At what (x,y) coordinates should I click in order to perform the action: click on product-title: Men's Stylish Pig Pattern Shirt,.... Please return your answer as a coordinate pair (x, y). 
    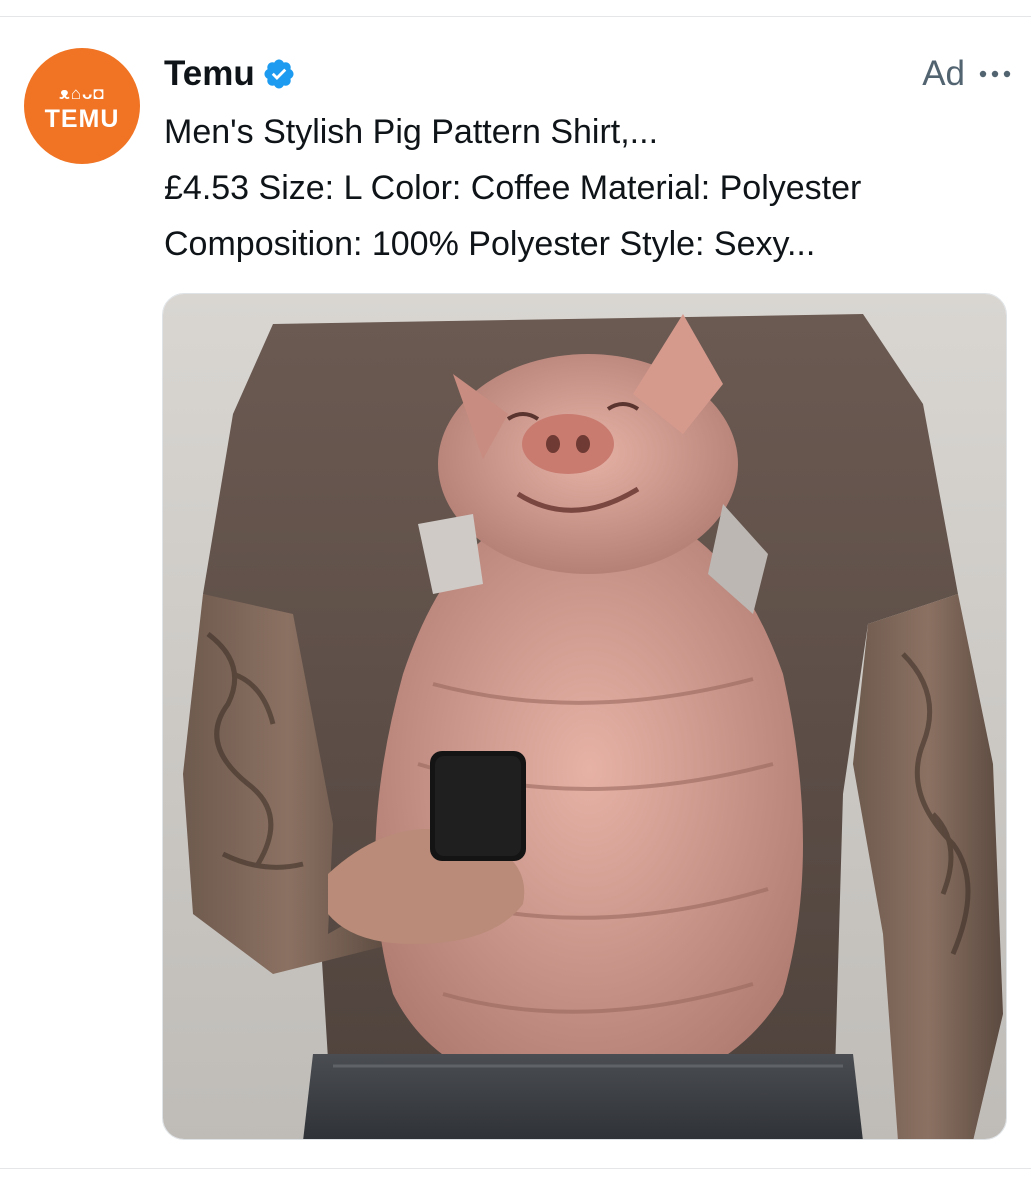
    Looking at the image, I should click on (584, 132).